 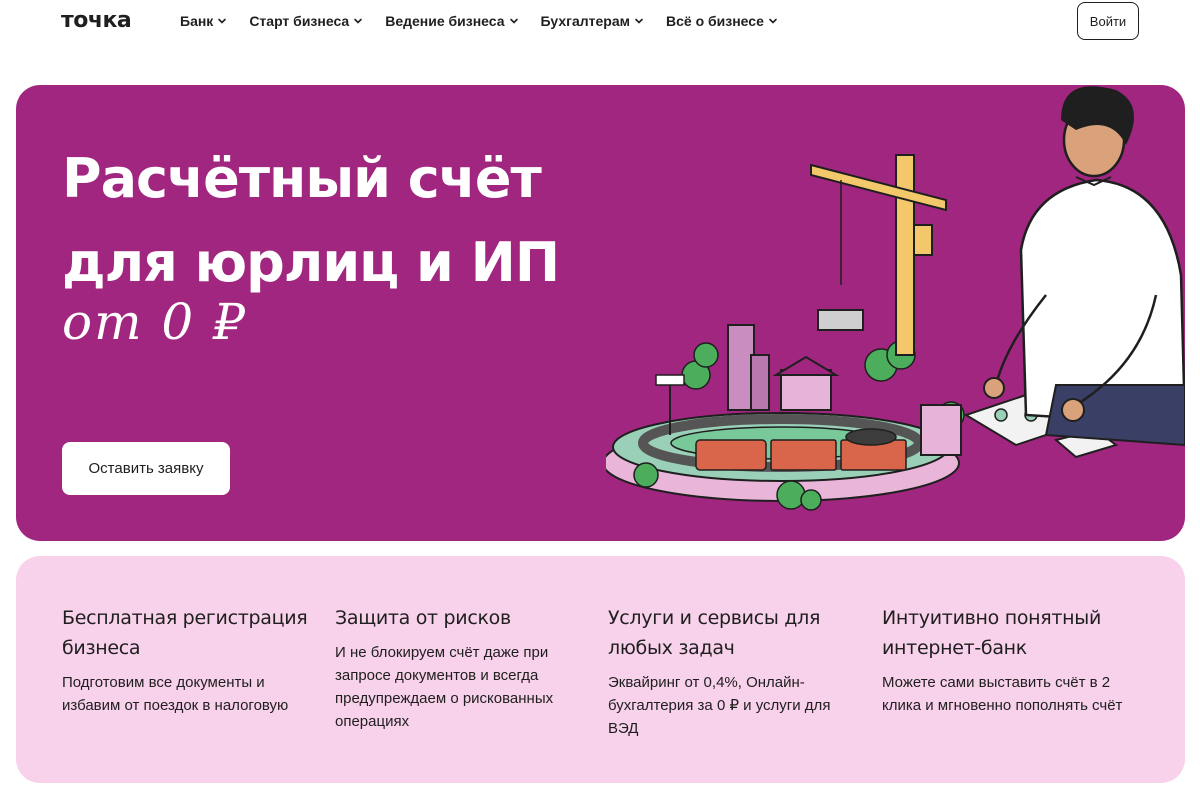 What do you see at coordinates (585, 21) in the screenshot?
I see `nav-item-label: Бухгалтерам` at bounding box center [585, 21].